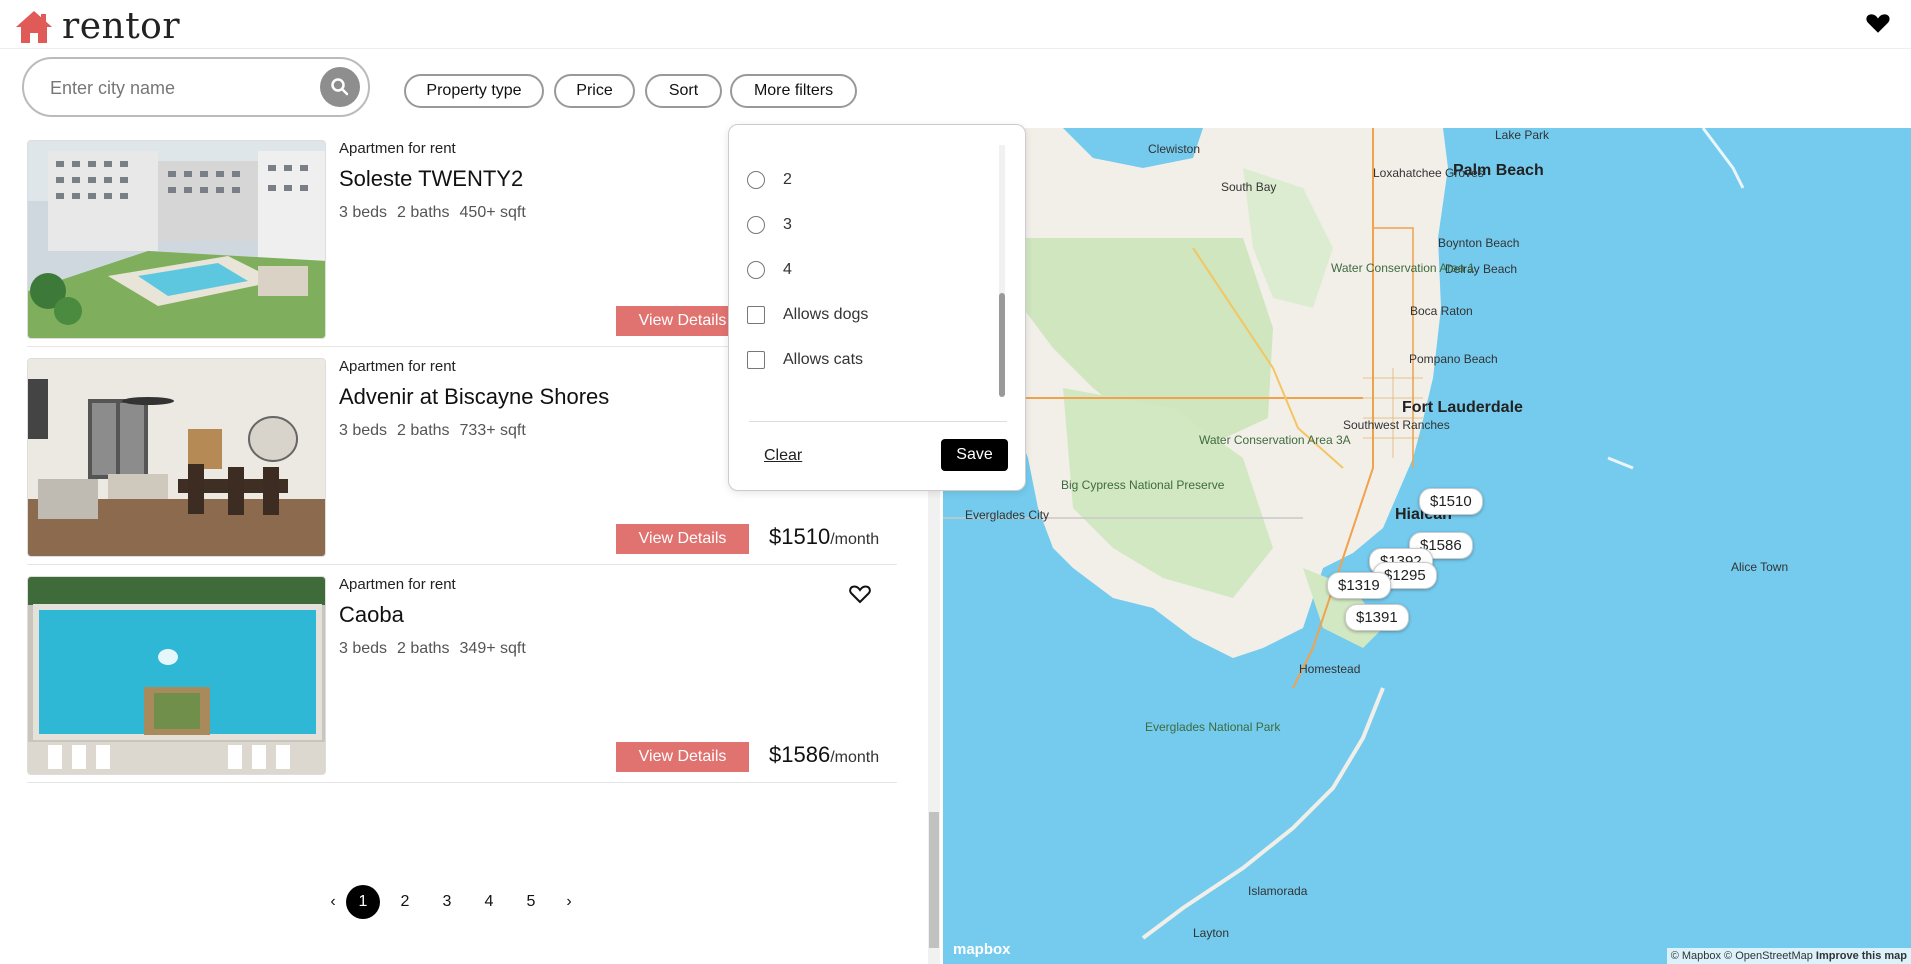 Image resolution: width=1911 pixels, height=964 pixels. I want to click on map-label-clewiston: Clewiston, so click(1174, 149).